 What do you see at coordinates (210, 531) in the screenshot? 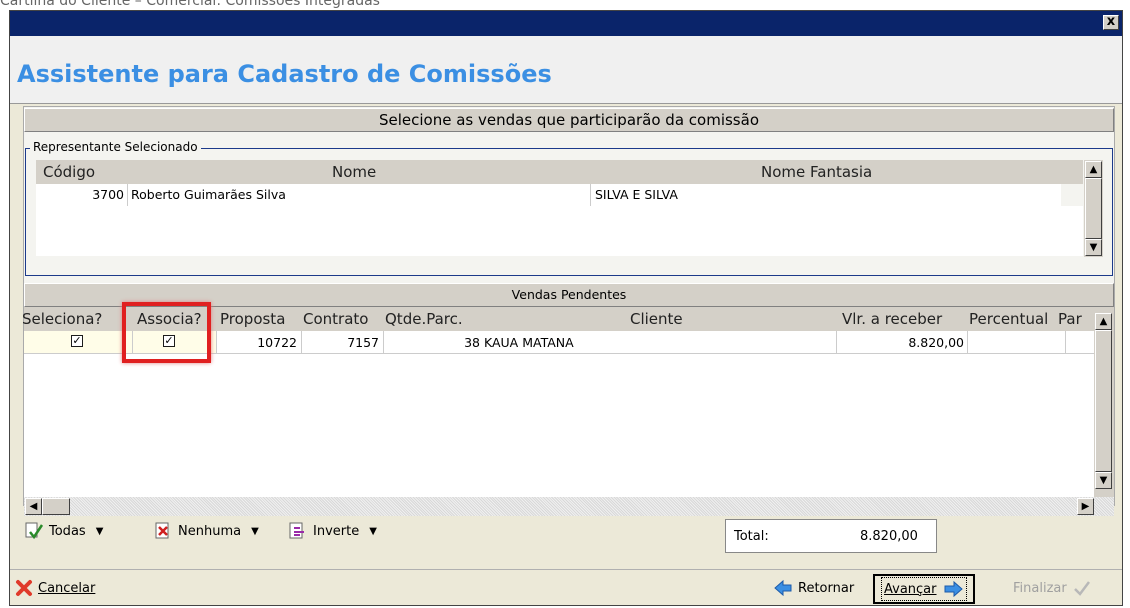
I see `nenhuma-label: Nenhuma` at bounding box center [210, 531].